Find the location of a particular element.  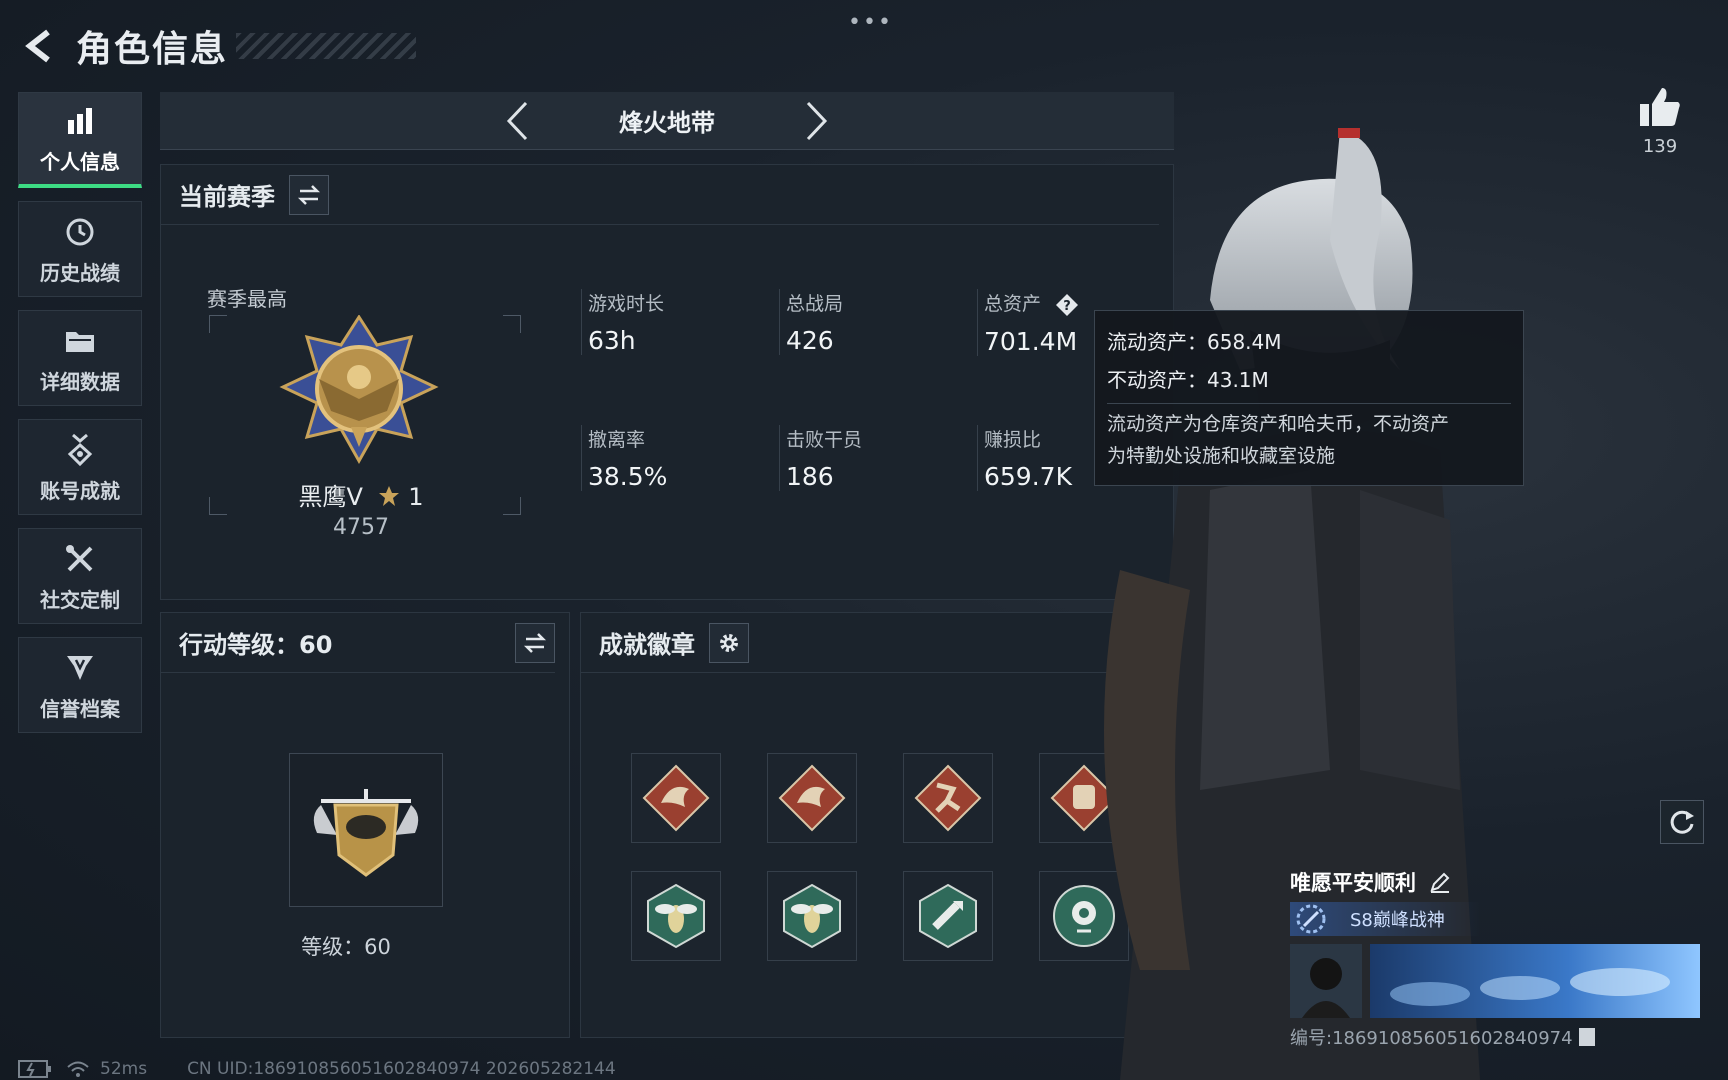

level-panel: 行动等级：60 等级：60 is located at coordinates (365, 825).